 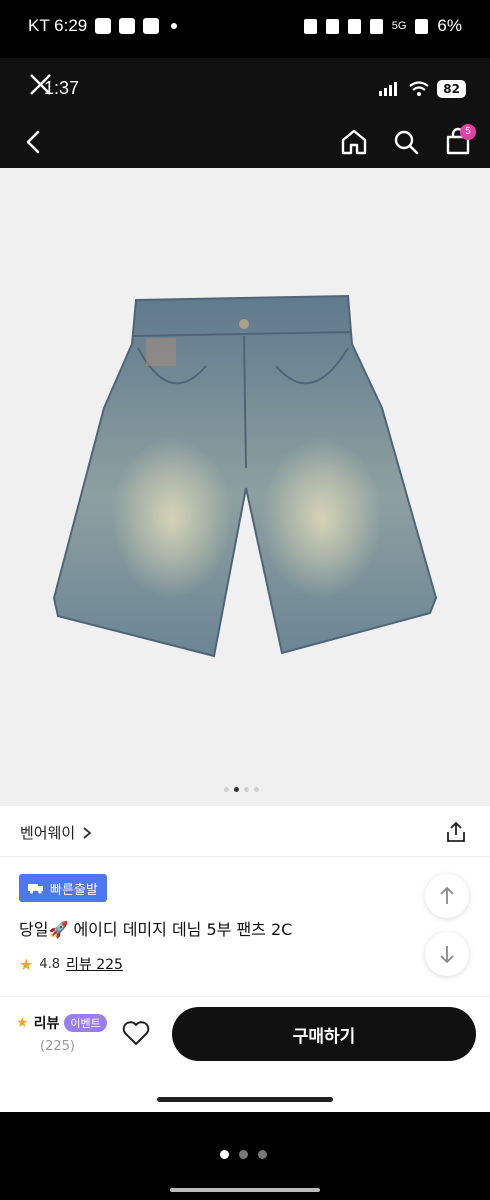 I want to click on alarm-icon, so click(x=332, y=26).